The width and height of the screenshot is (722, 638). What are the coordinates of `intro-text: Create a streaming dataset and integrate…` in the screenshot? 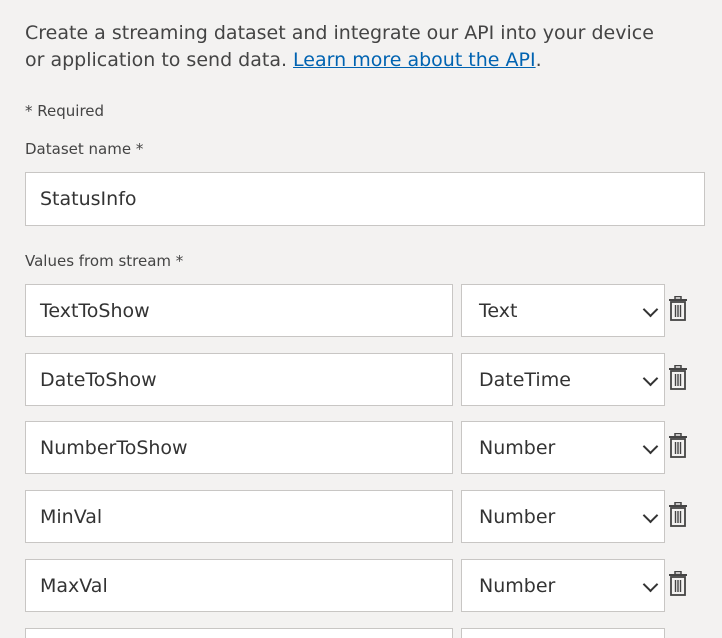 It's located at (339, 46).